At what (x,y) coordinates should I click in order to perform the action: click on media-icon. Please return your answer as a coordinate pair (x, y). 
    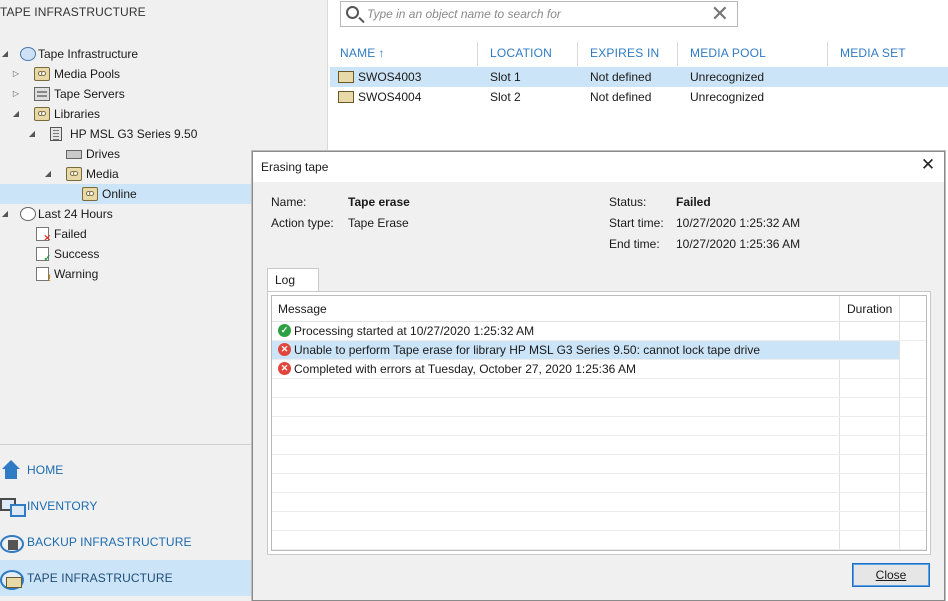
    Looking at the image, I should click on (74, 174).